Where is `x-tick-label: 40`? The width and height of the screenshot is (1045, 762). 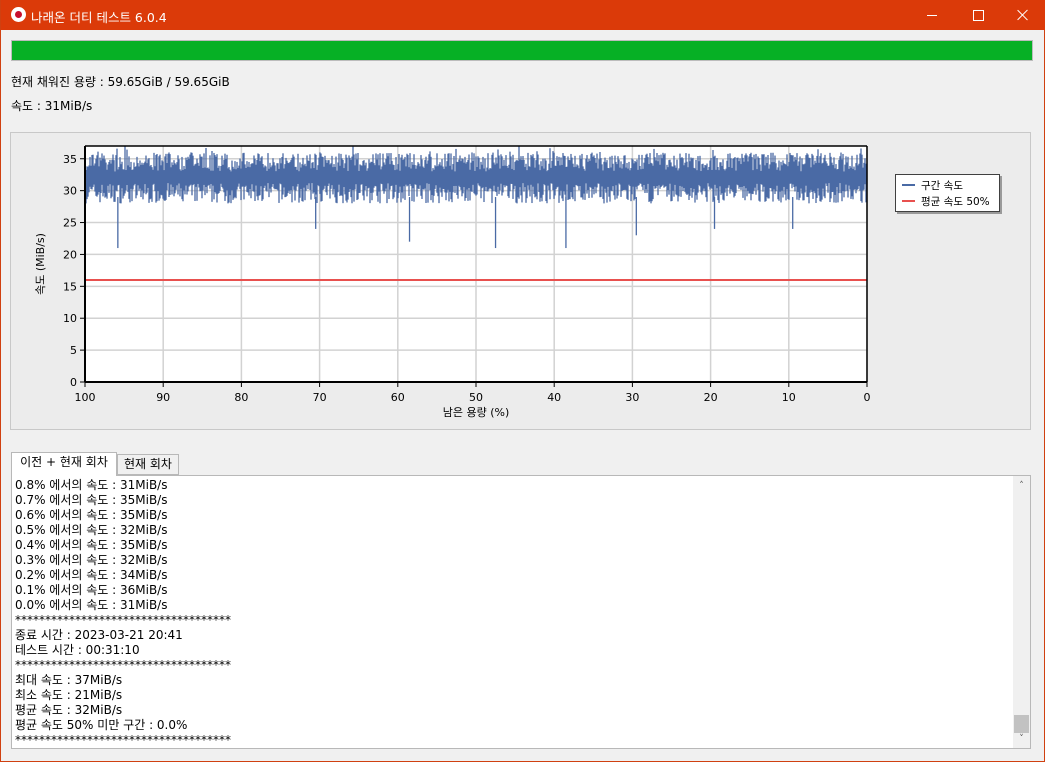
x-tick-label: 40 is located at coordinates (554, 397).